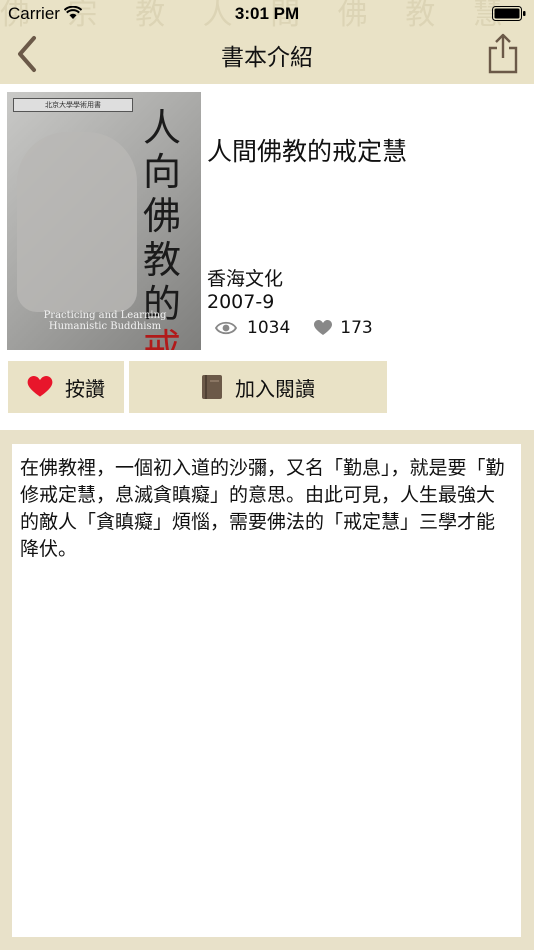  Describe the element at coordinates (245, 279) in the screenshot. I see `book-publisher: 香海文化` at that location.